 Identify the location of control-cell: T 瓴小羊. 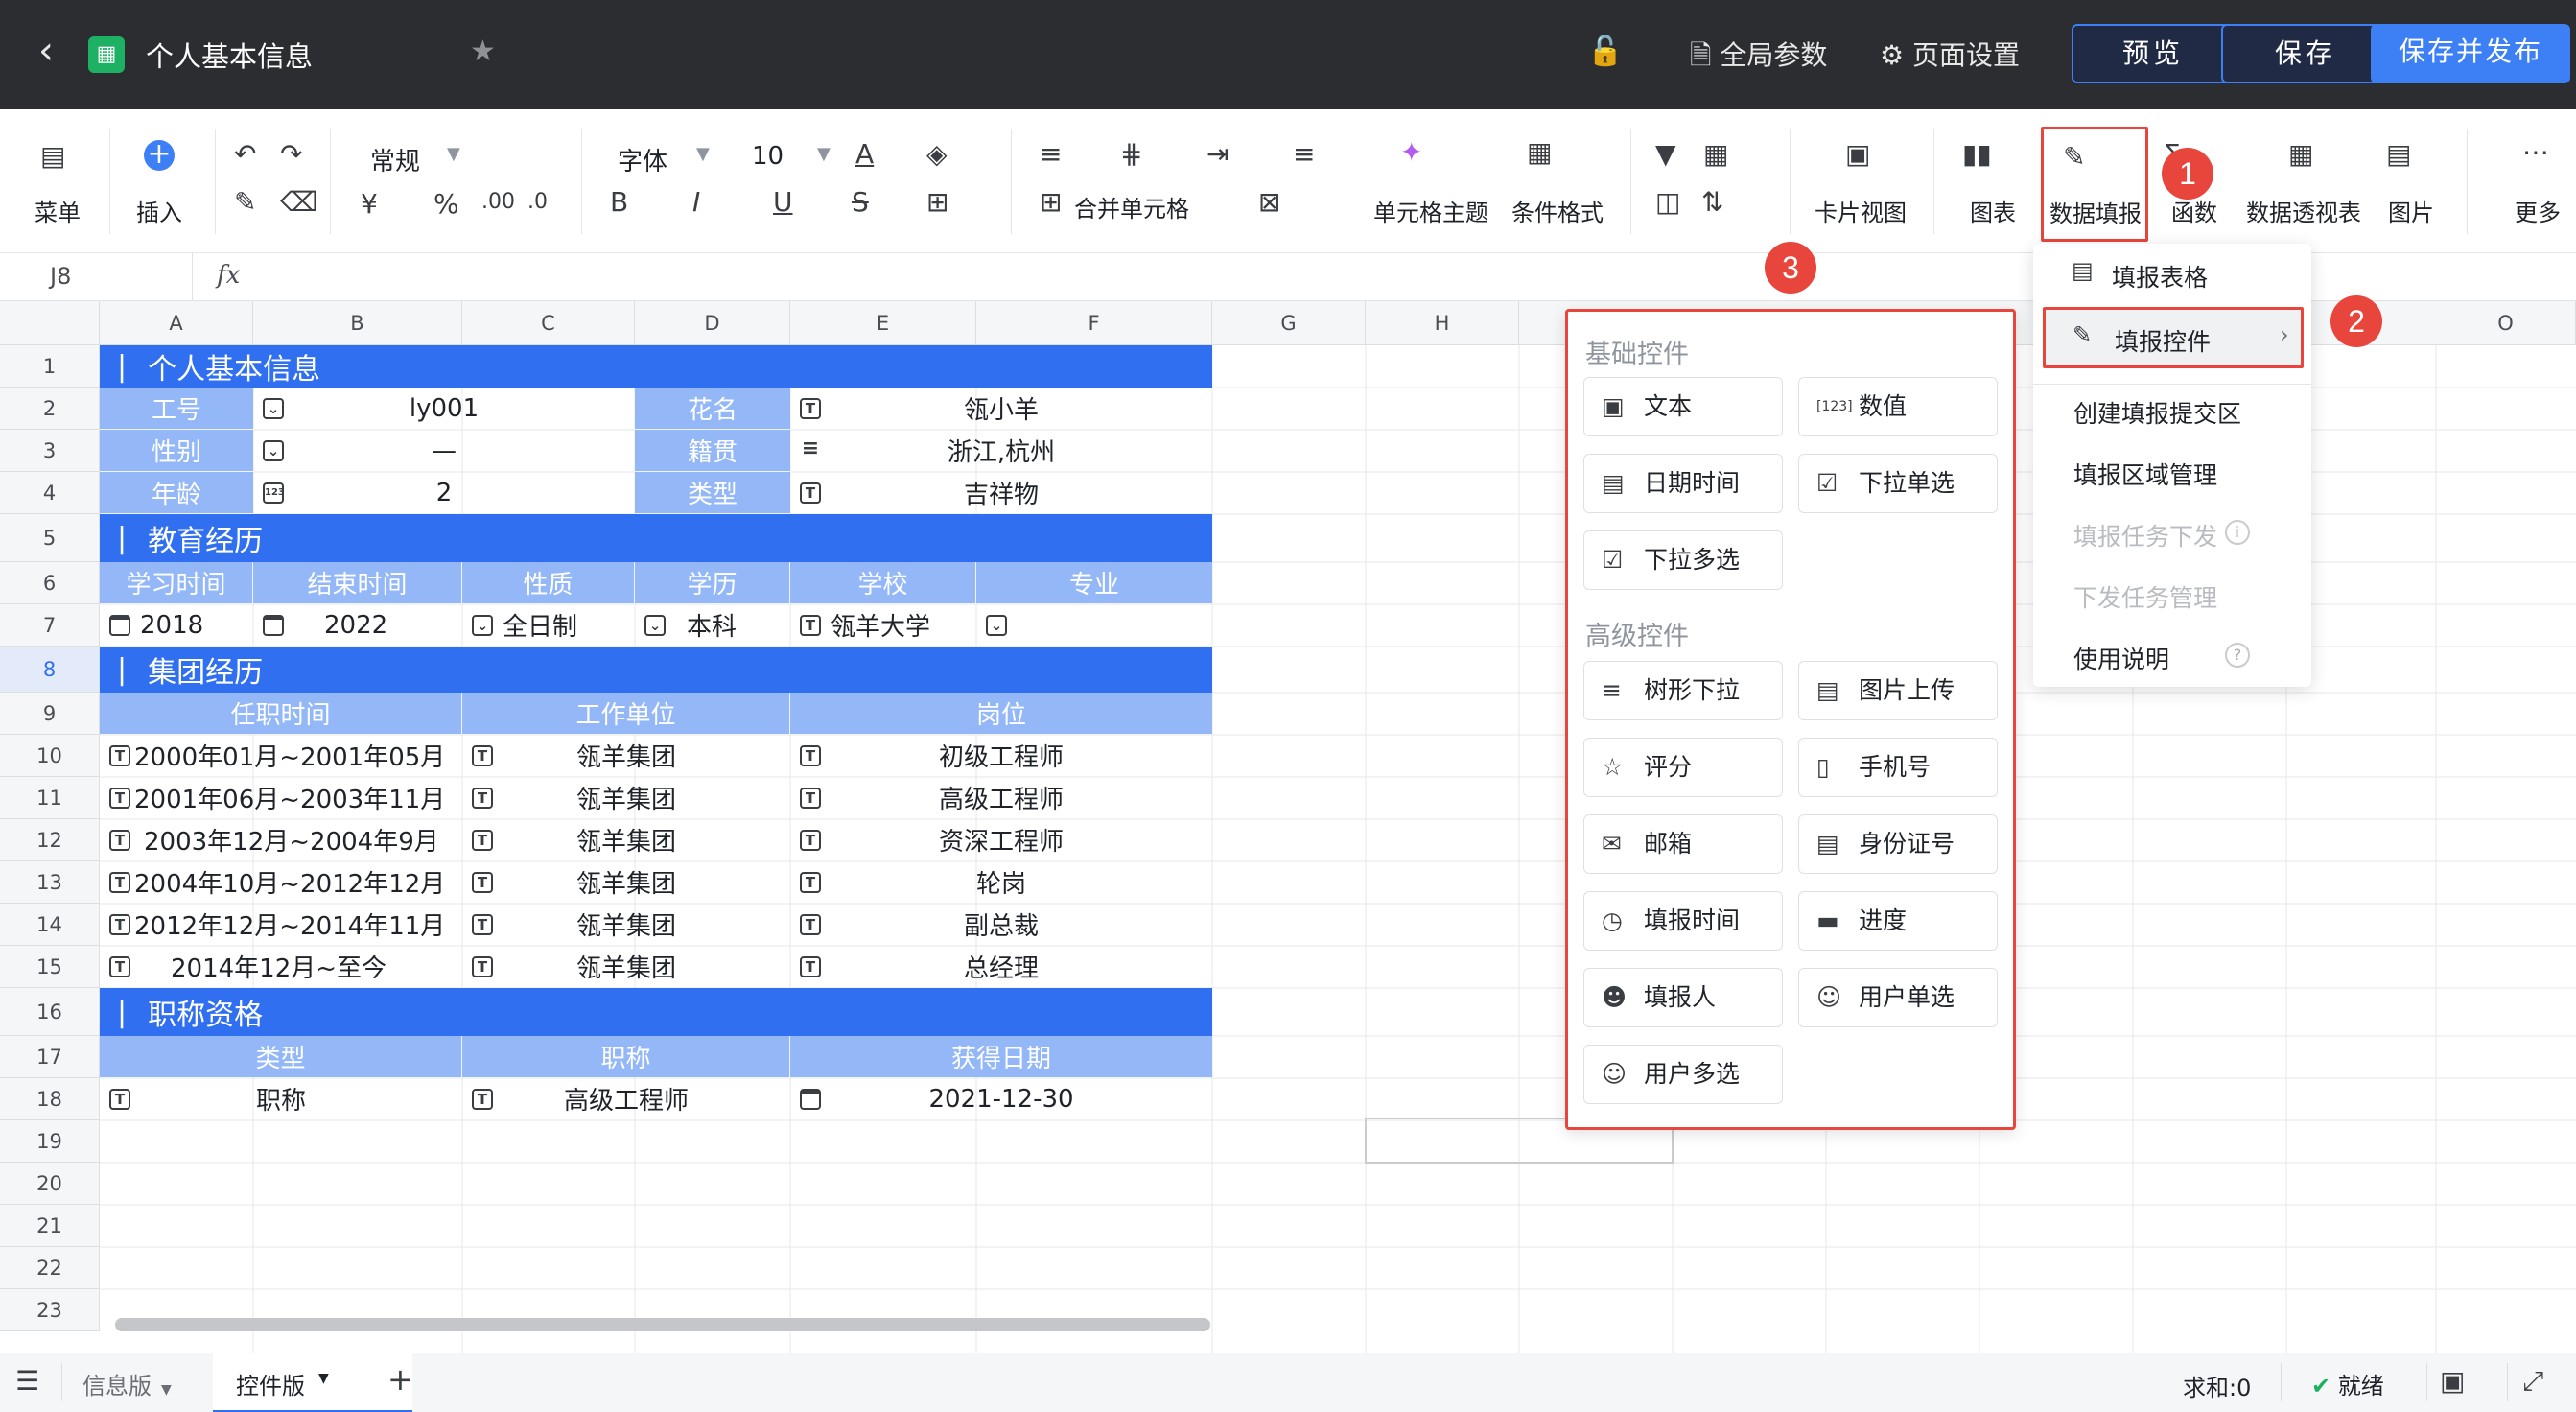
(1001, 408).